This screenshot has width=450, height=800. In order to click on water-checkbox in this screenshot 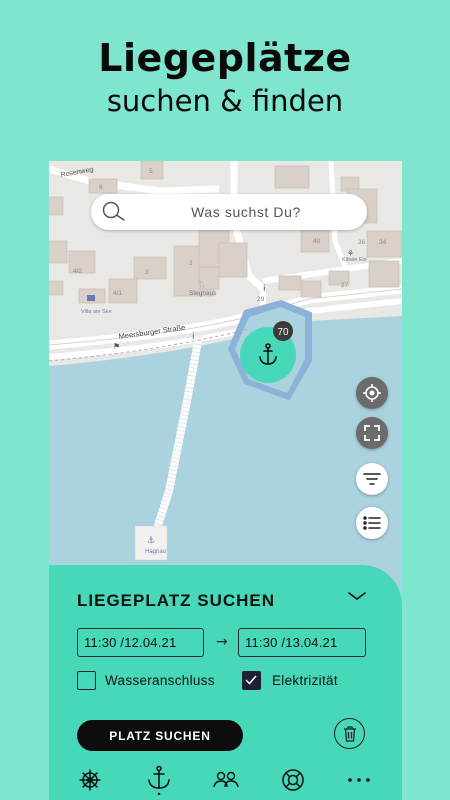, I will do `click(86, 680)`.